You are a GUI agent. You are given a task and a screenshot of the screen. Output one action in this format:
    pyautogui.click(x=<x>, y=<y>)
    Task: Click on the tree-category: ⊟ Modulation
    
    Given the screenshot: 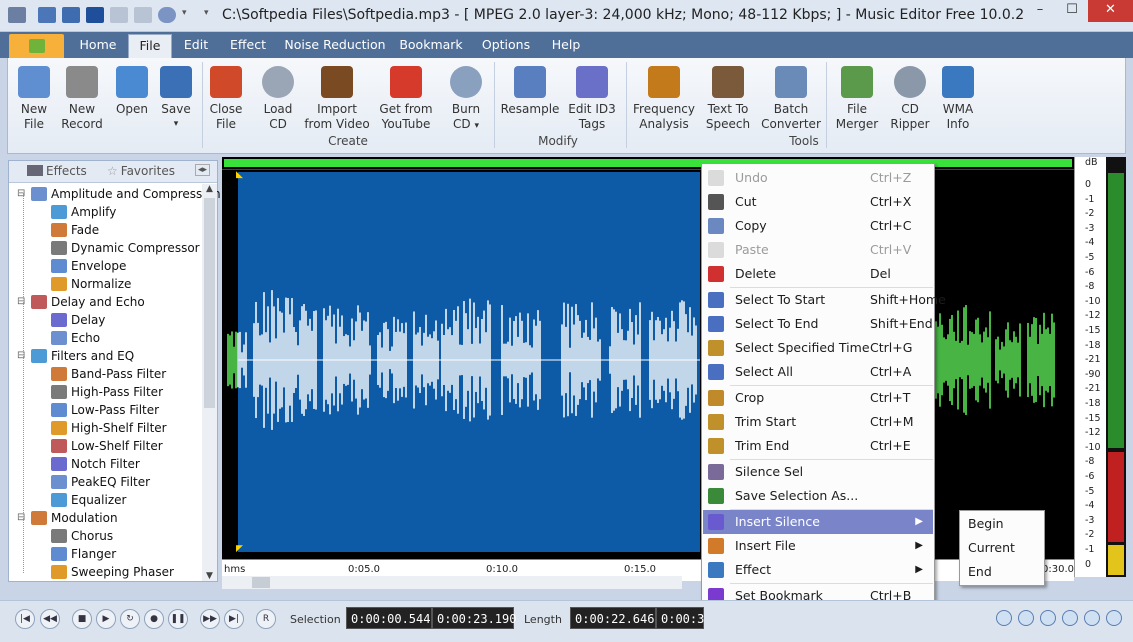 What is the action you would take?
    pyautogui.click(x=67, y=518)
    